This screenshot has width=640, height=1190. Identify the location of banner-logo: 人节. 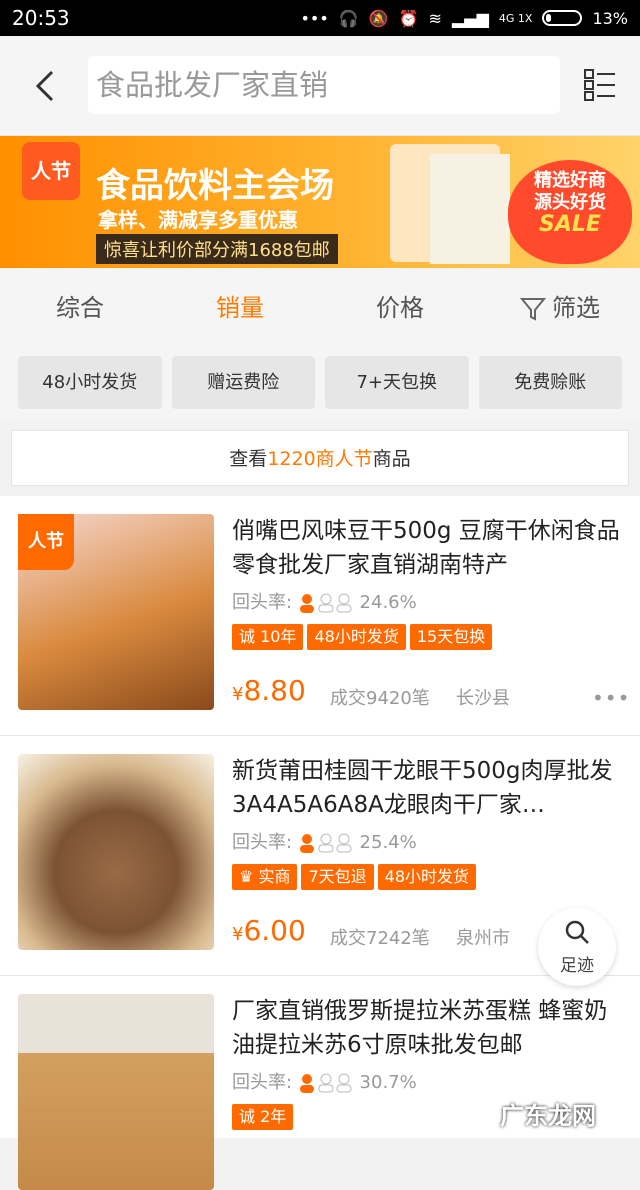
(51, 171).